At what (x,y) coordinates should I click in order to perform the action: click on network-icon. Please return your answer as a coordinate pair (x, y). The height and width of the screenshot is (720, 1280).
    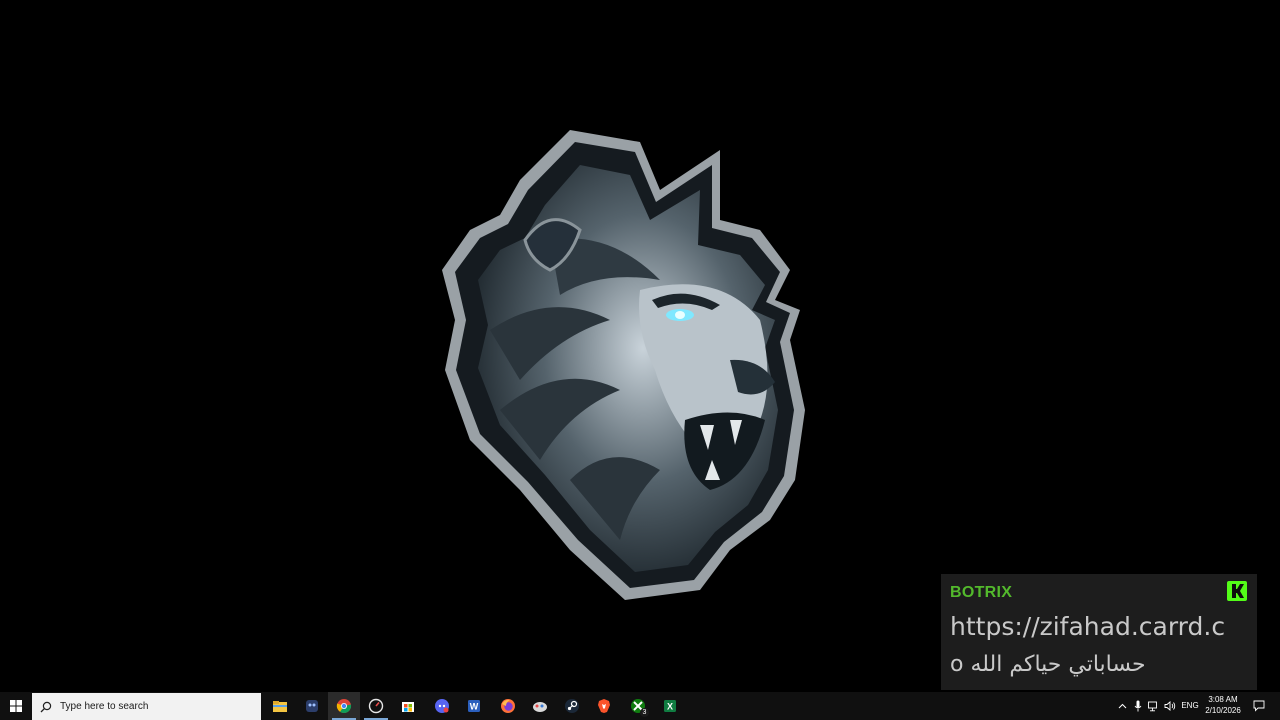
    Looking at the image, I should click on (1154, 706).